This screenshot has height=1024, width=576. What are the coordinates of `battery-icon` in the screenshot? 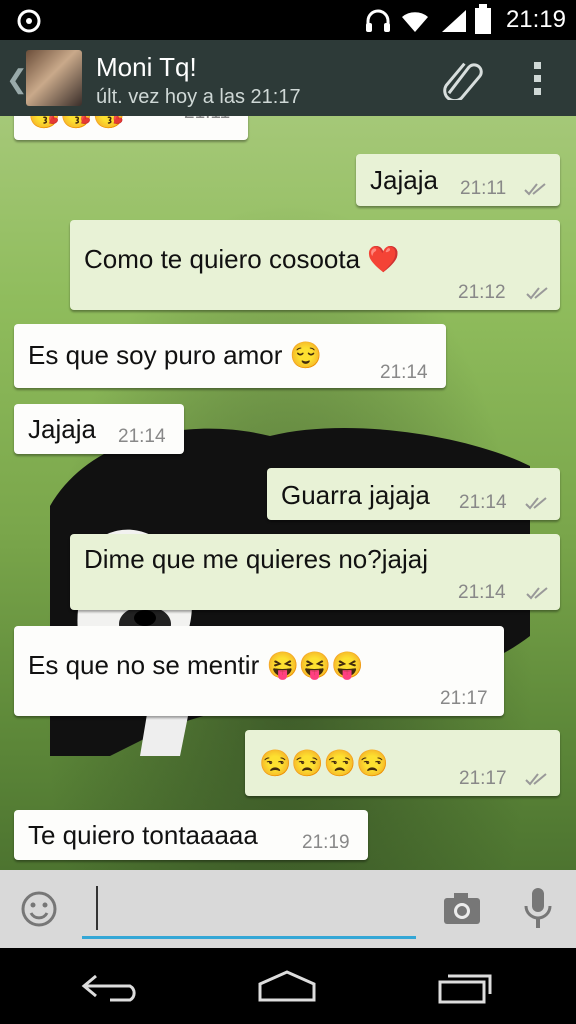 It's located at (483, 19).